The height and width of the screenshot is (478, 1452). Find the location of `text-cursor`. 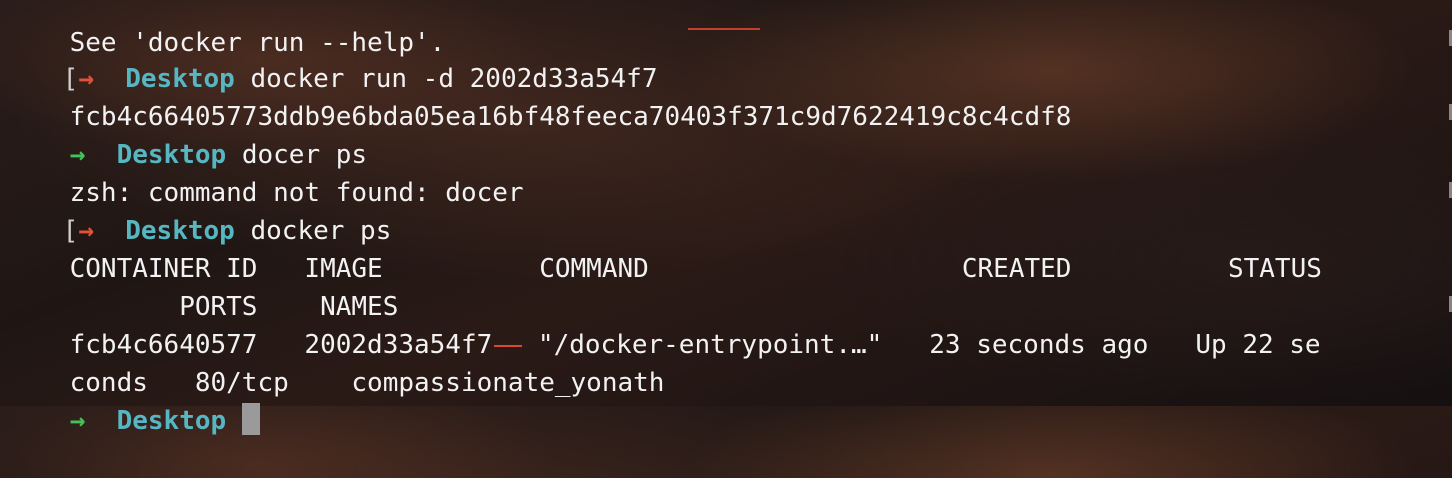

text-cursor is located at coordinates (250, 419).